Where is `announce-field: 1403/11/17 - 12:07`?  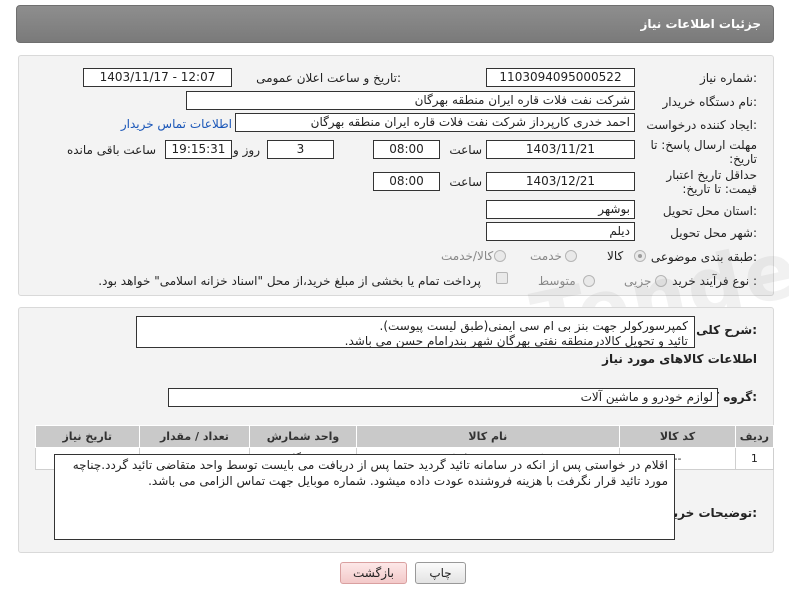
announce-field: 1403/11/17 - 12:07 is located at coordinates (157, 77).